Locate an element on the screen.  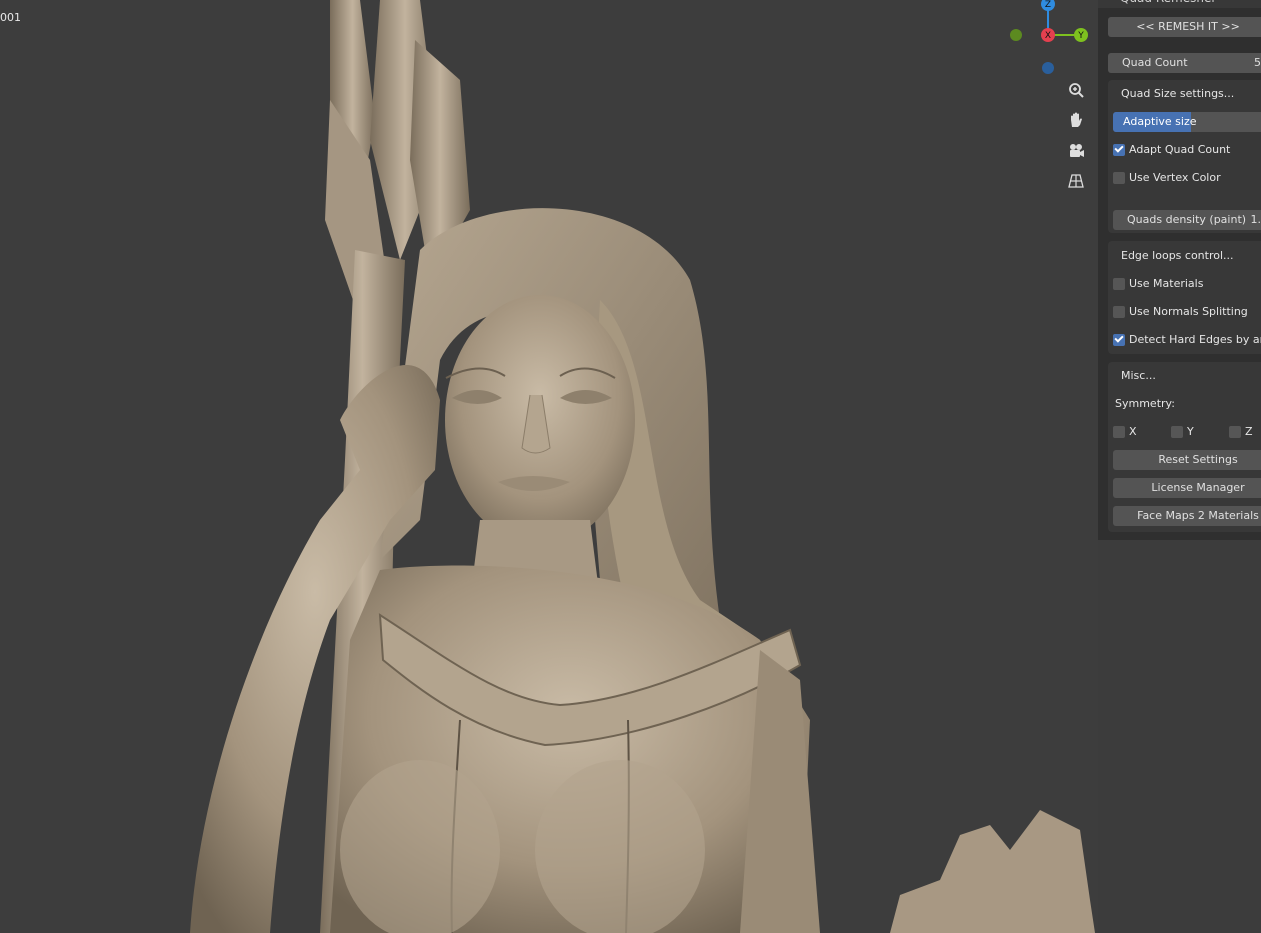
use-vertex-color-checkbox is located at coordinates (1119, 177).